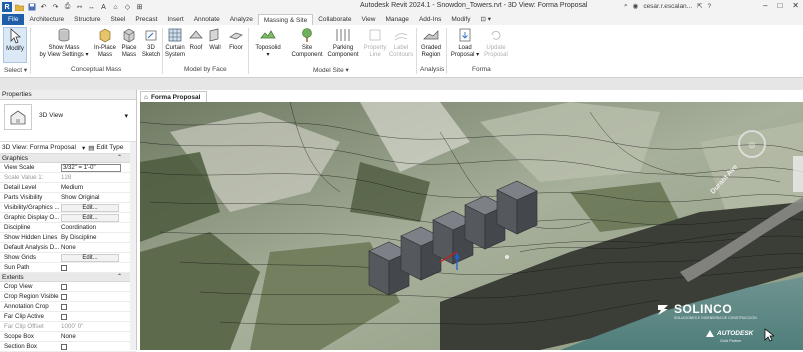 The width and height of the screenshot is (803, 352). Describe the element at coordinates (46, 19) in the screenshot. I see `tab-architecture: Architecture` at that location.